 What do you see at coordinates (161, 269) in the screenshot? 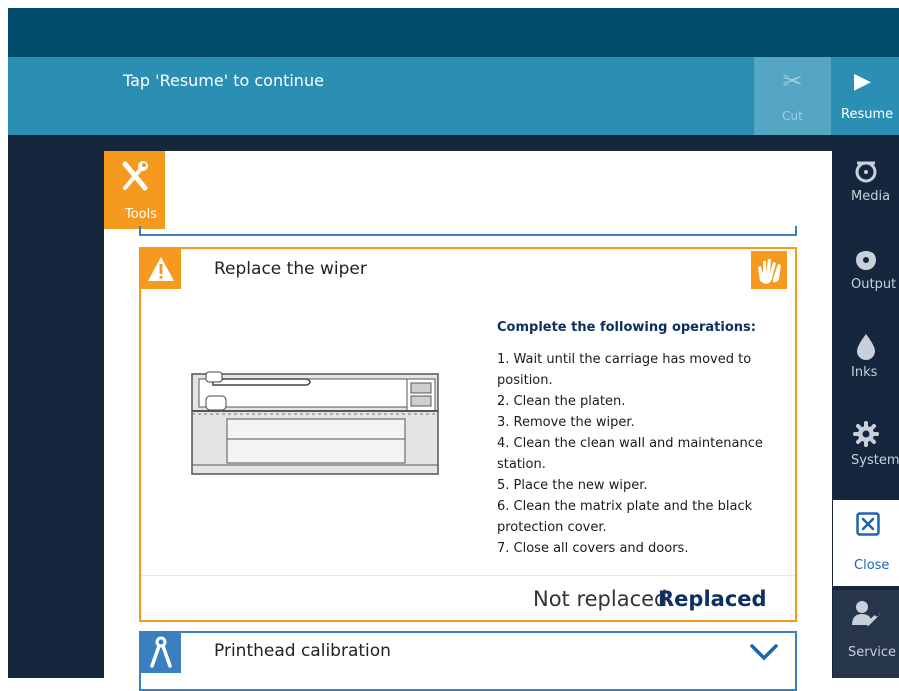
I see `warning-icon` at bounding box center [161, 269].